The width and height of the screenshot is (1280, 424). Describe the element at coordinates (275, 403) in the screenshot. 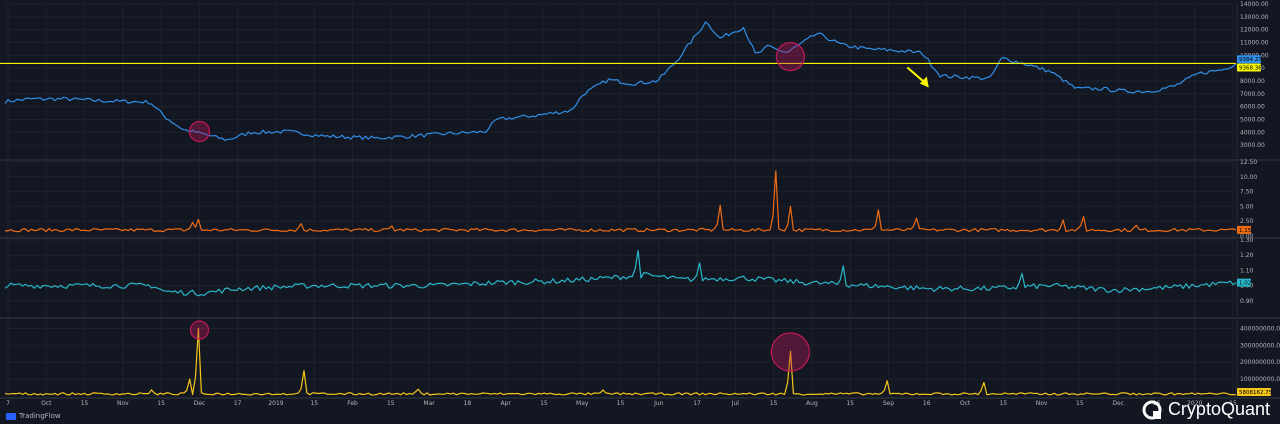

I see `x-tick-label: 2019` at that location.